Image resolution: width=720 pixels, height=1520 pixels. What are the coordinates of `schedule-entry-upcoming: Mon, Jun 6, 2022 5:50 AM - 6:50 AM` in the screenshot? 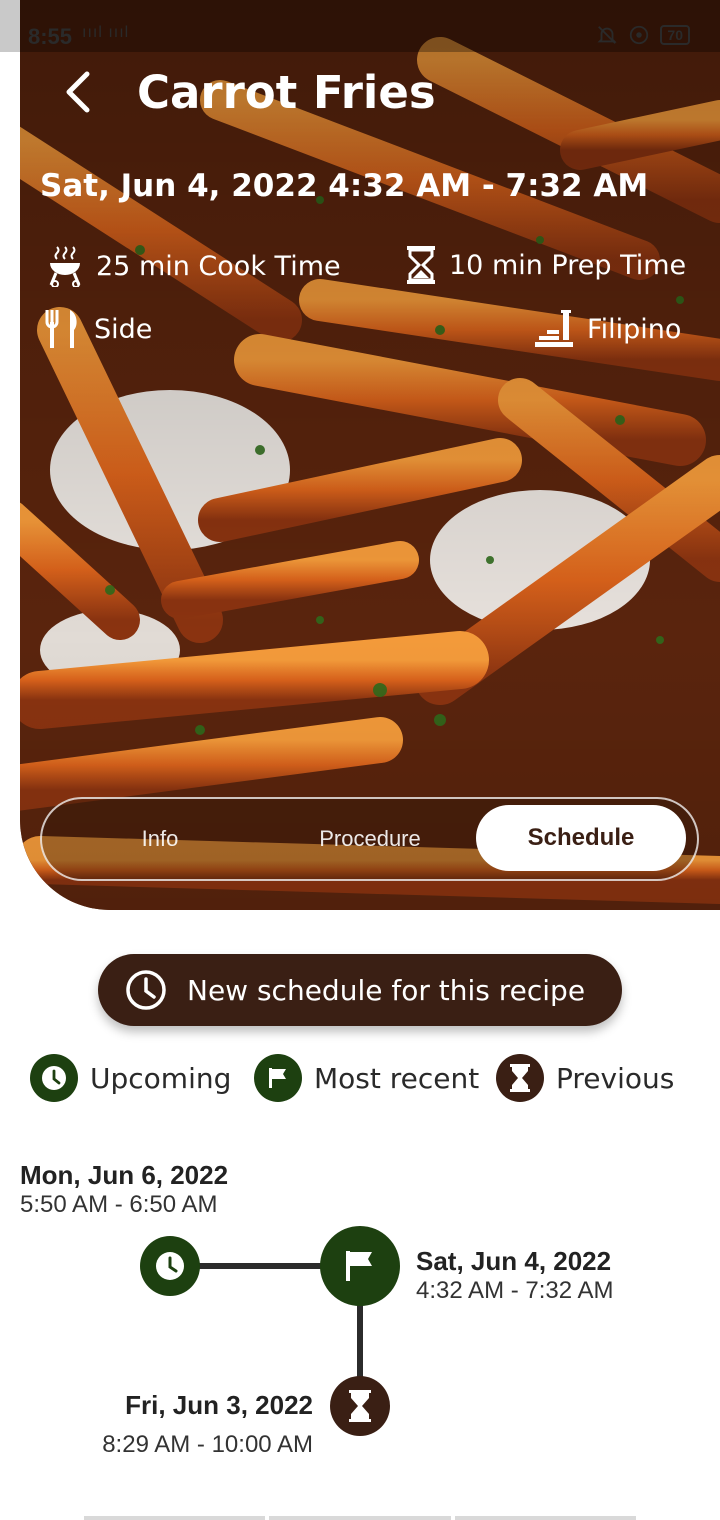 It's located at (124, 1189).